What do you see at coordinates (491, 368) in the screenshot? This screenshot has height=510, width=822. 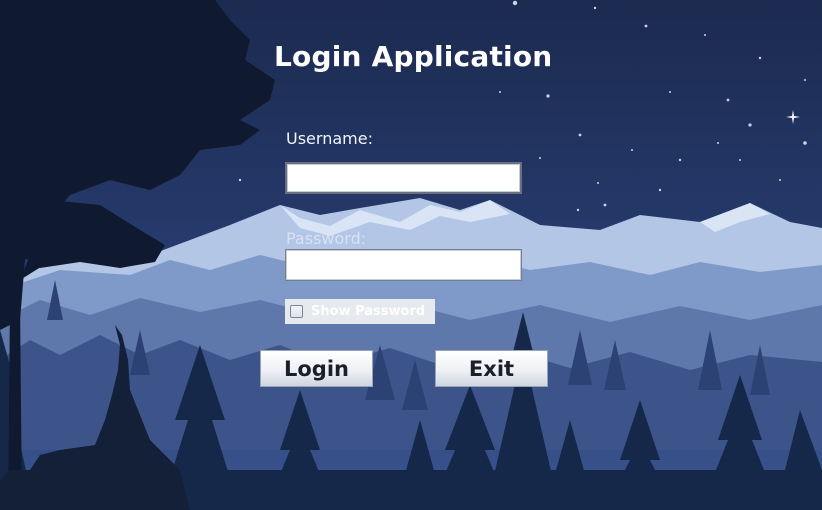 I see `exit-button: Exit` at bounding box center [491, 368].